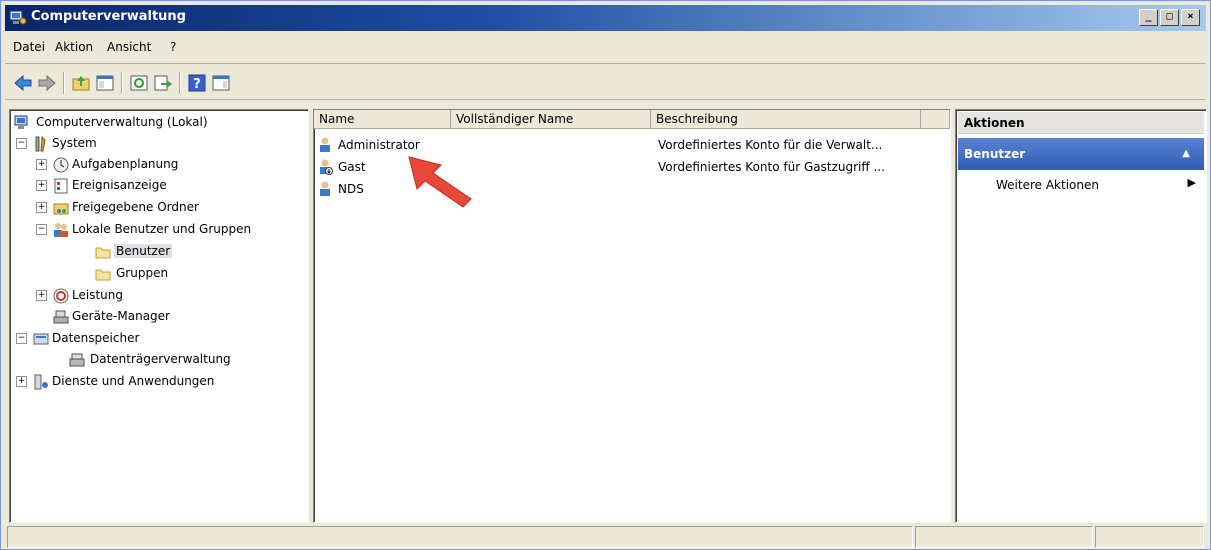 The image size is (1211, 550). What do you see at coordinates (61, 165) in the screenshot?
I see `clock-icon` at bounding box center [61, 165].